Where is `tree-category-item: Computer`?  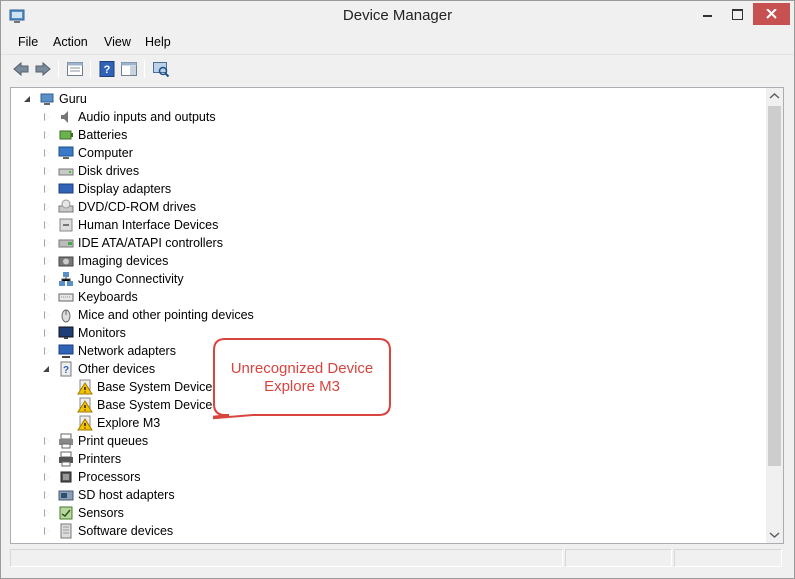 tree-category-item: Computer is located at coordinates (87, 153).